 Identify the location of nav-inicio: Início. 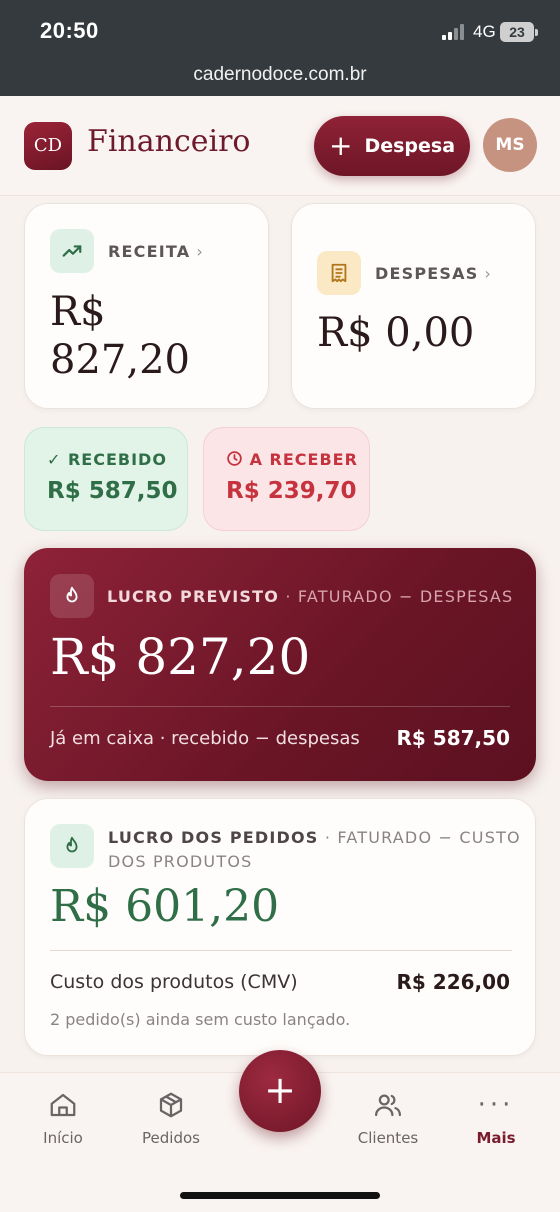
(63, 1117).